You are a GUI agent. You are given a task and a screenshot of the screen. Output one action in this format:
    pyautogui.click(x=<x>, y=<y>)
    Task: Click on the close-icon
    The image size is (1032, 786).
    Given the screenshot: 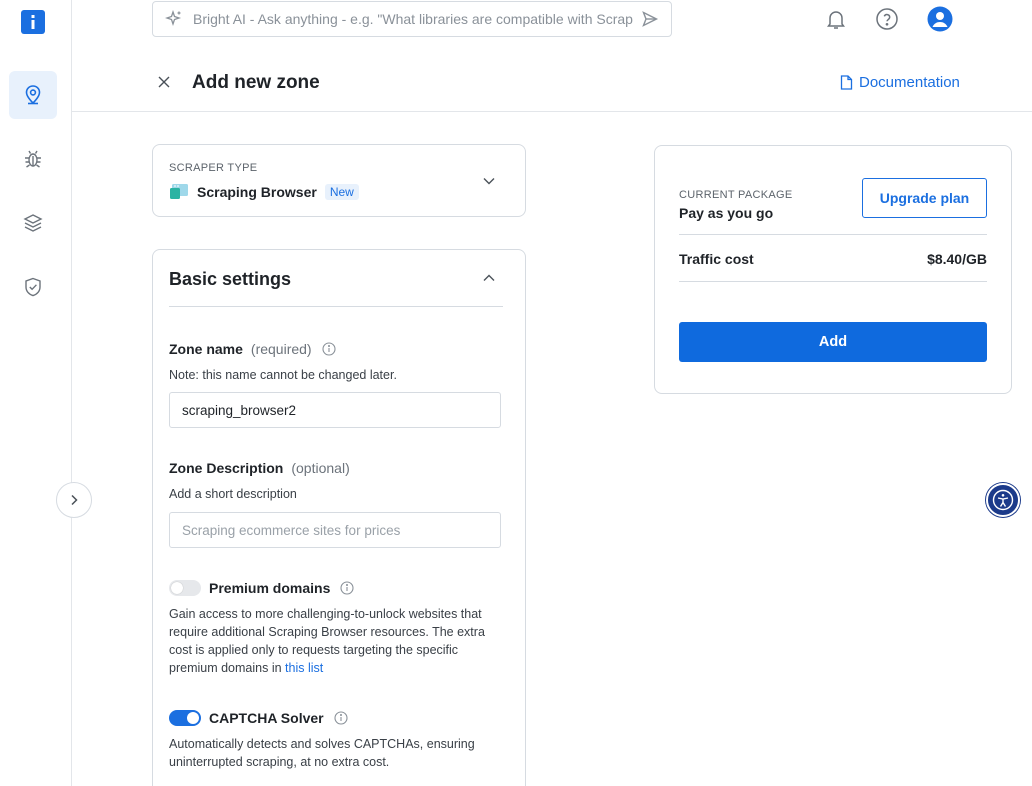 What is the action you would take?
    pyautogui.click(x=164, y=82)
    